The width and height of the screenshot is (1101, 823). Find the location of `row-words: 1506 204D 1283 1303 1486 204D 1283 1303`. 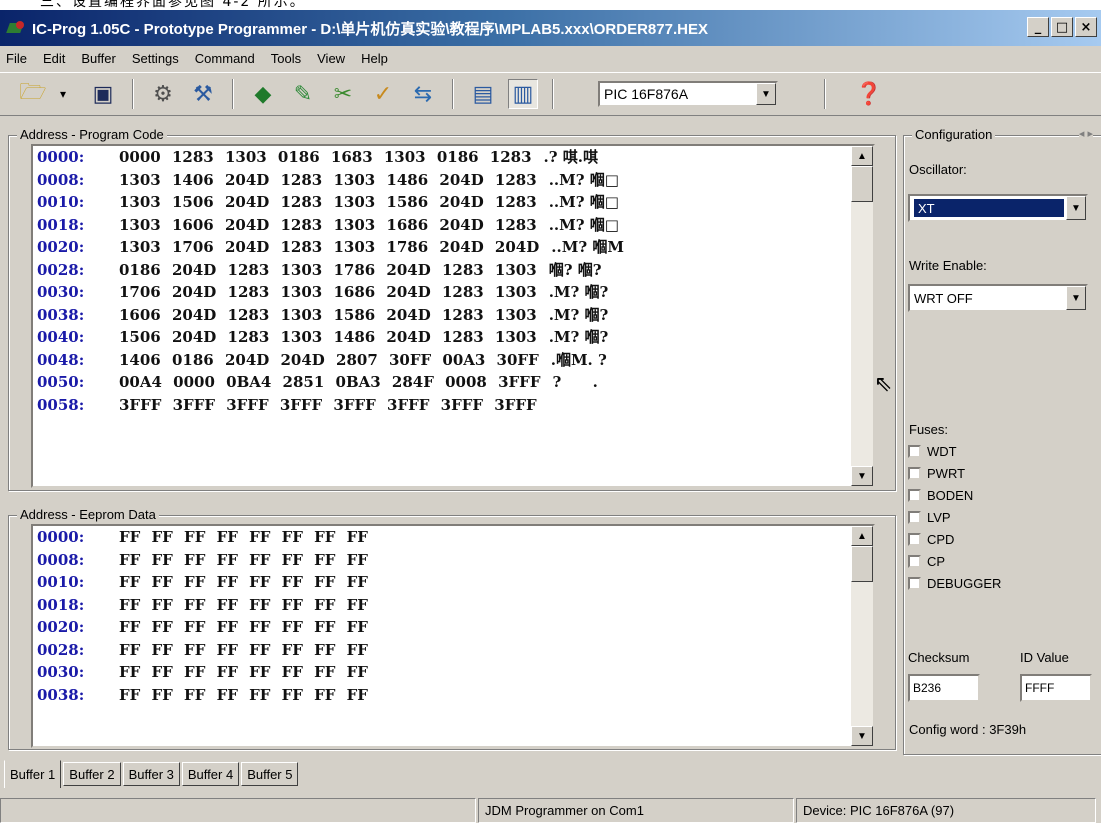

row-words: 1506 204D 1283 1303 1486 204D 1283 1303 is located at coordinates (328, 337).